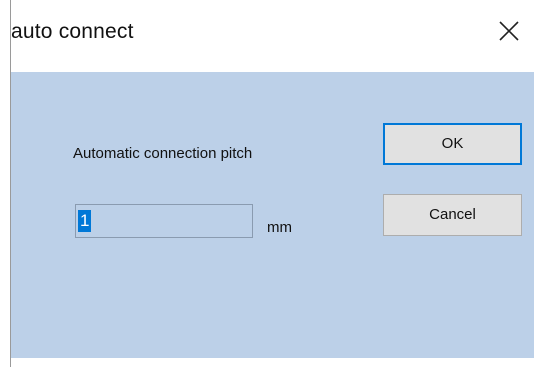 This screenshot has width=534, height=367. I want to click on close-button, so click(509, 31).